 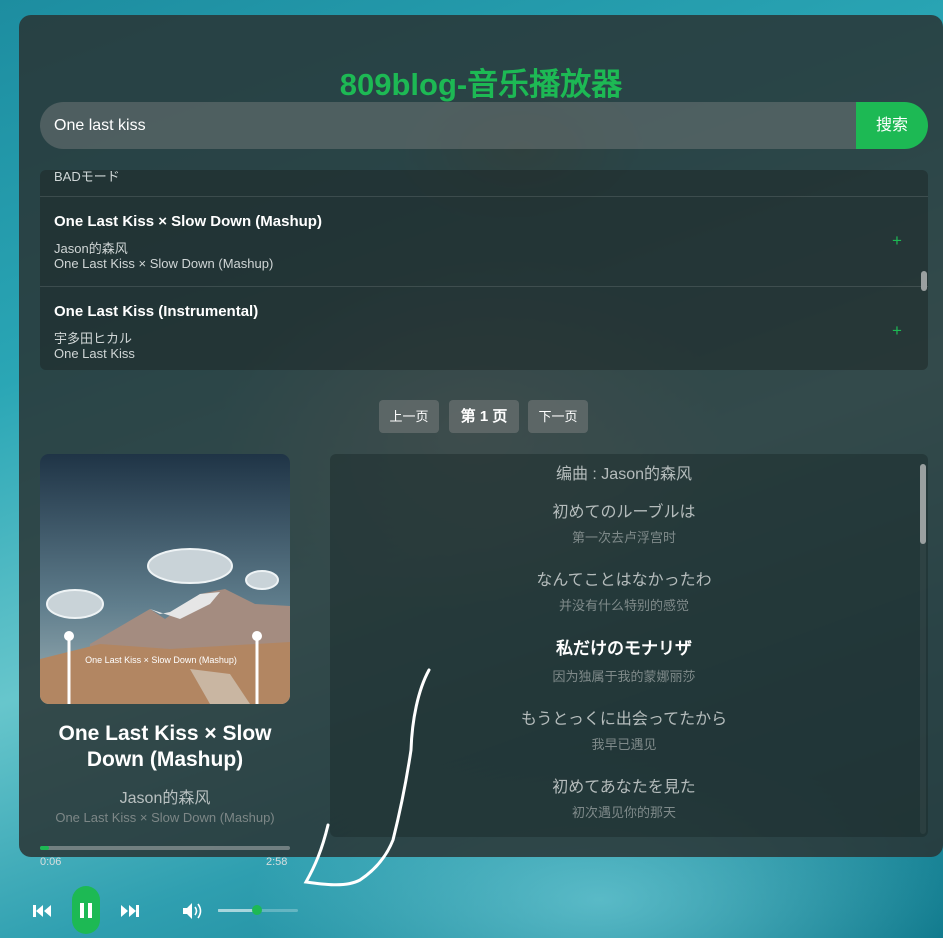 What do you see at coordinates (164, 263) in the screenshot?
I see `result-album: One Last Kiss × Slow Down (Mashup)` at bounding box center [164, 263].